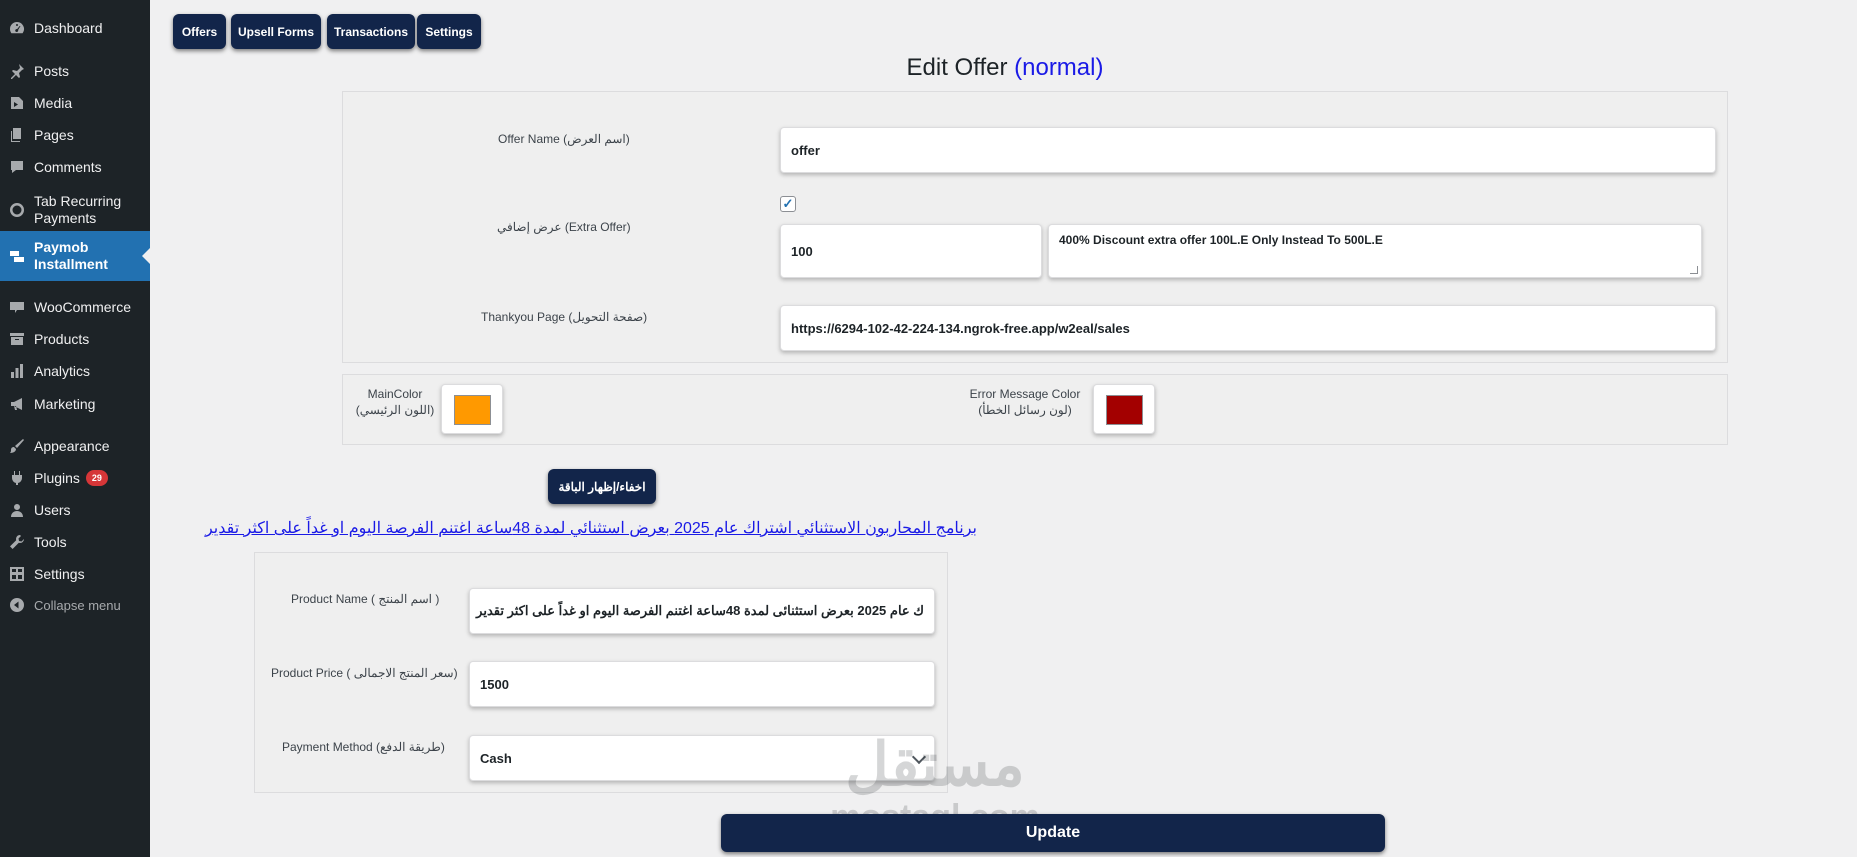  I want to click on sidebar-item-paymob-installment: Paymob Installment, so click(75, 256).